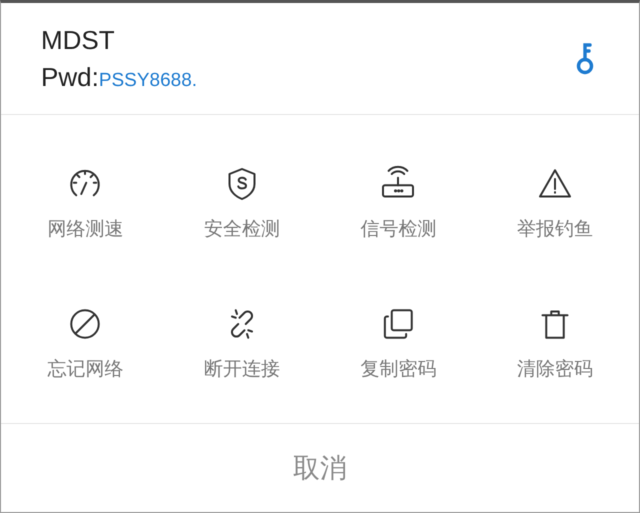  Describe the element at coordinates (242, 343) in the screenshot. I see `action-button: 断开连接` at that location.